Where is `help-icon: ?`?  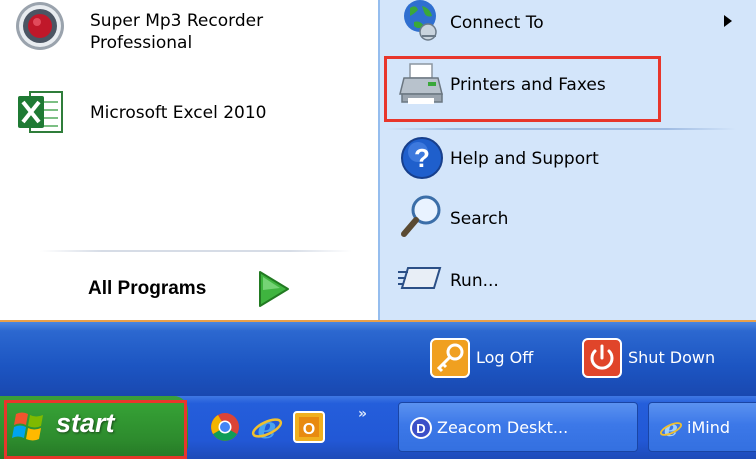 help-icon: ? is located at coordinates (422, 158).